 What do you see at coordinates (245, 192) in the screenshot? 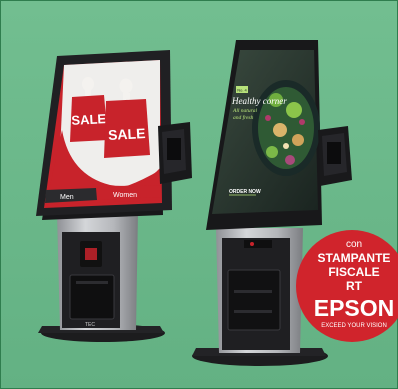
I see `order-now-button: ORDER NOW` at bounding box center [245, 192].